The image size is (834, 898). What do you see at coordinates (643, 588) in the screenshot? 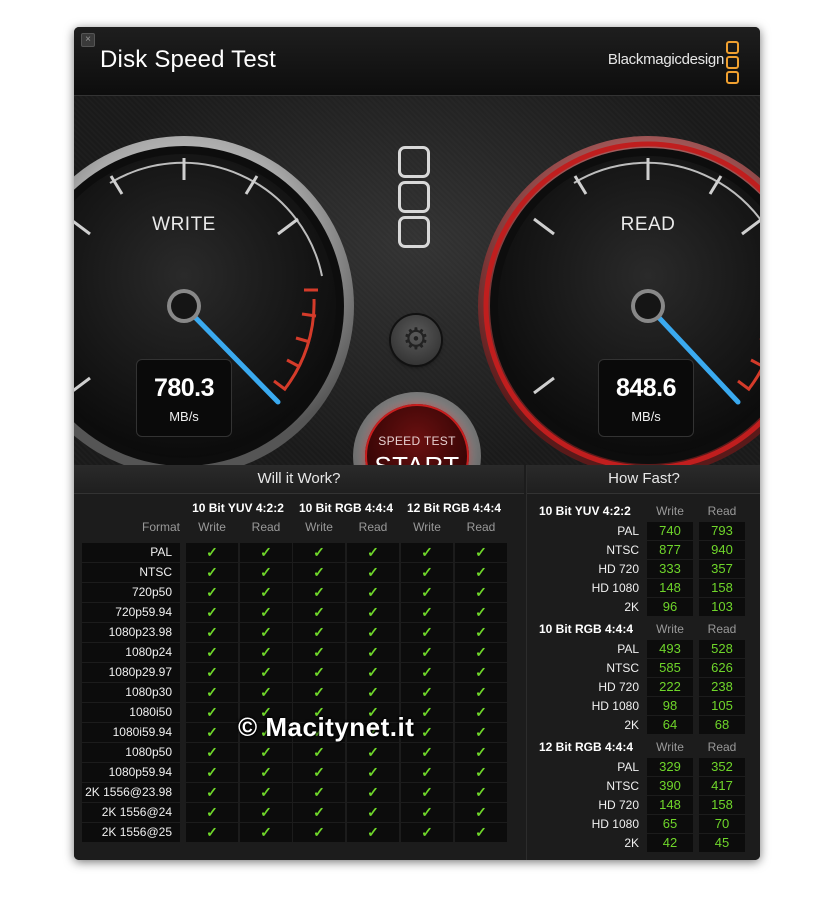
I see `how-fast-row: HD 1080 148 158` at bounding box center [643, 588].